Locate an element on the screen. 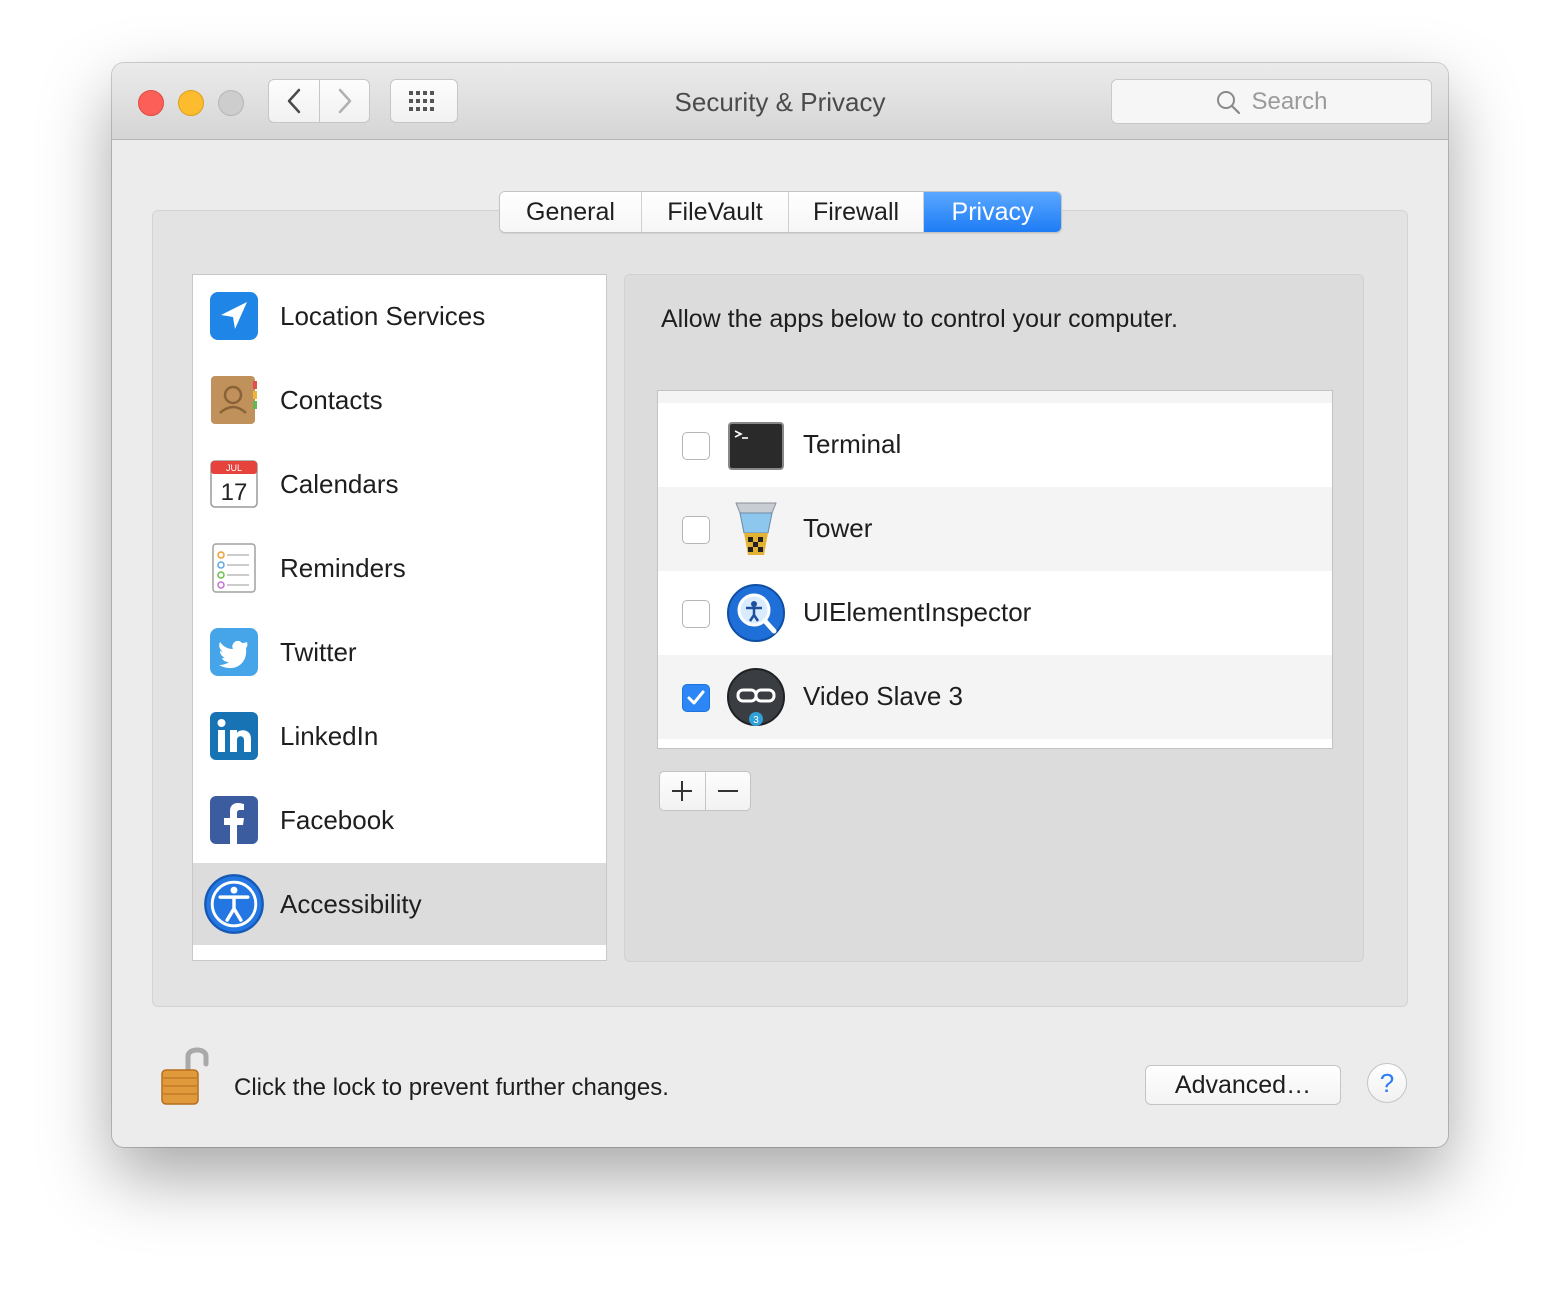 This screenshot has width=1560, height=1308. category-accessibility: Accessibility is located at coordinates (399, 904).